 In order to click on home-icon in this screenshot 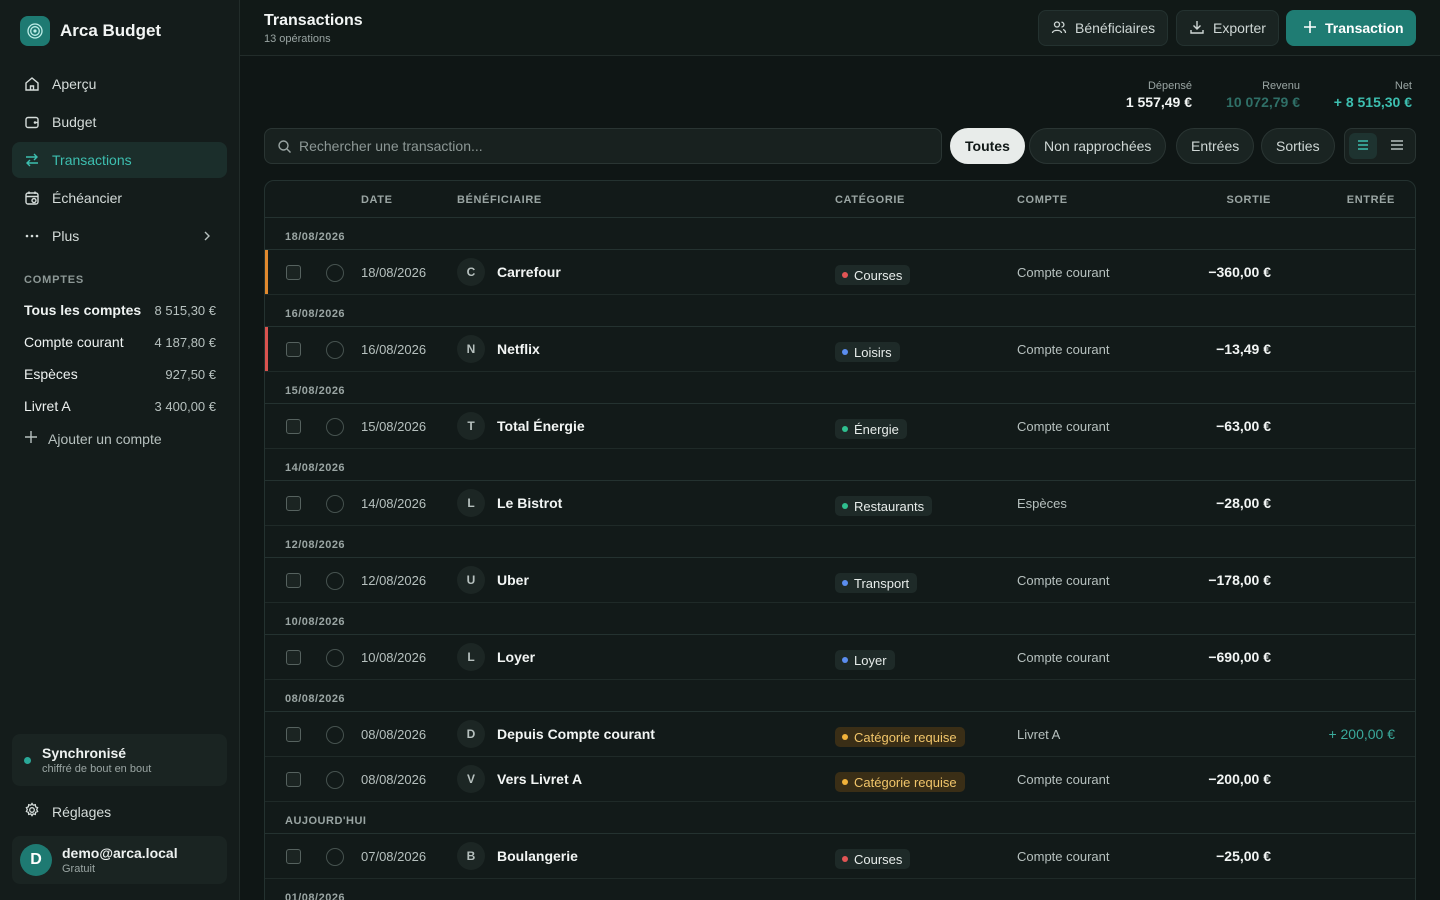, I will do `click(32, 84)`.